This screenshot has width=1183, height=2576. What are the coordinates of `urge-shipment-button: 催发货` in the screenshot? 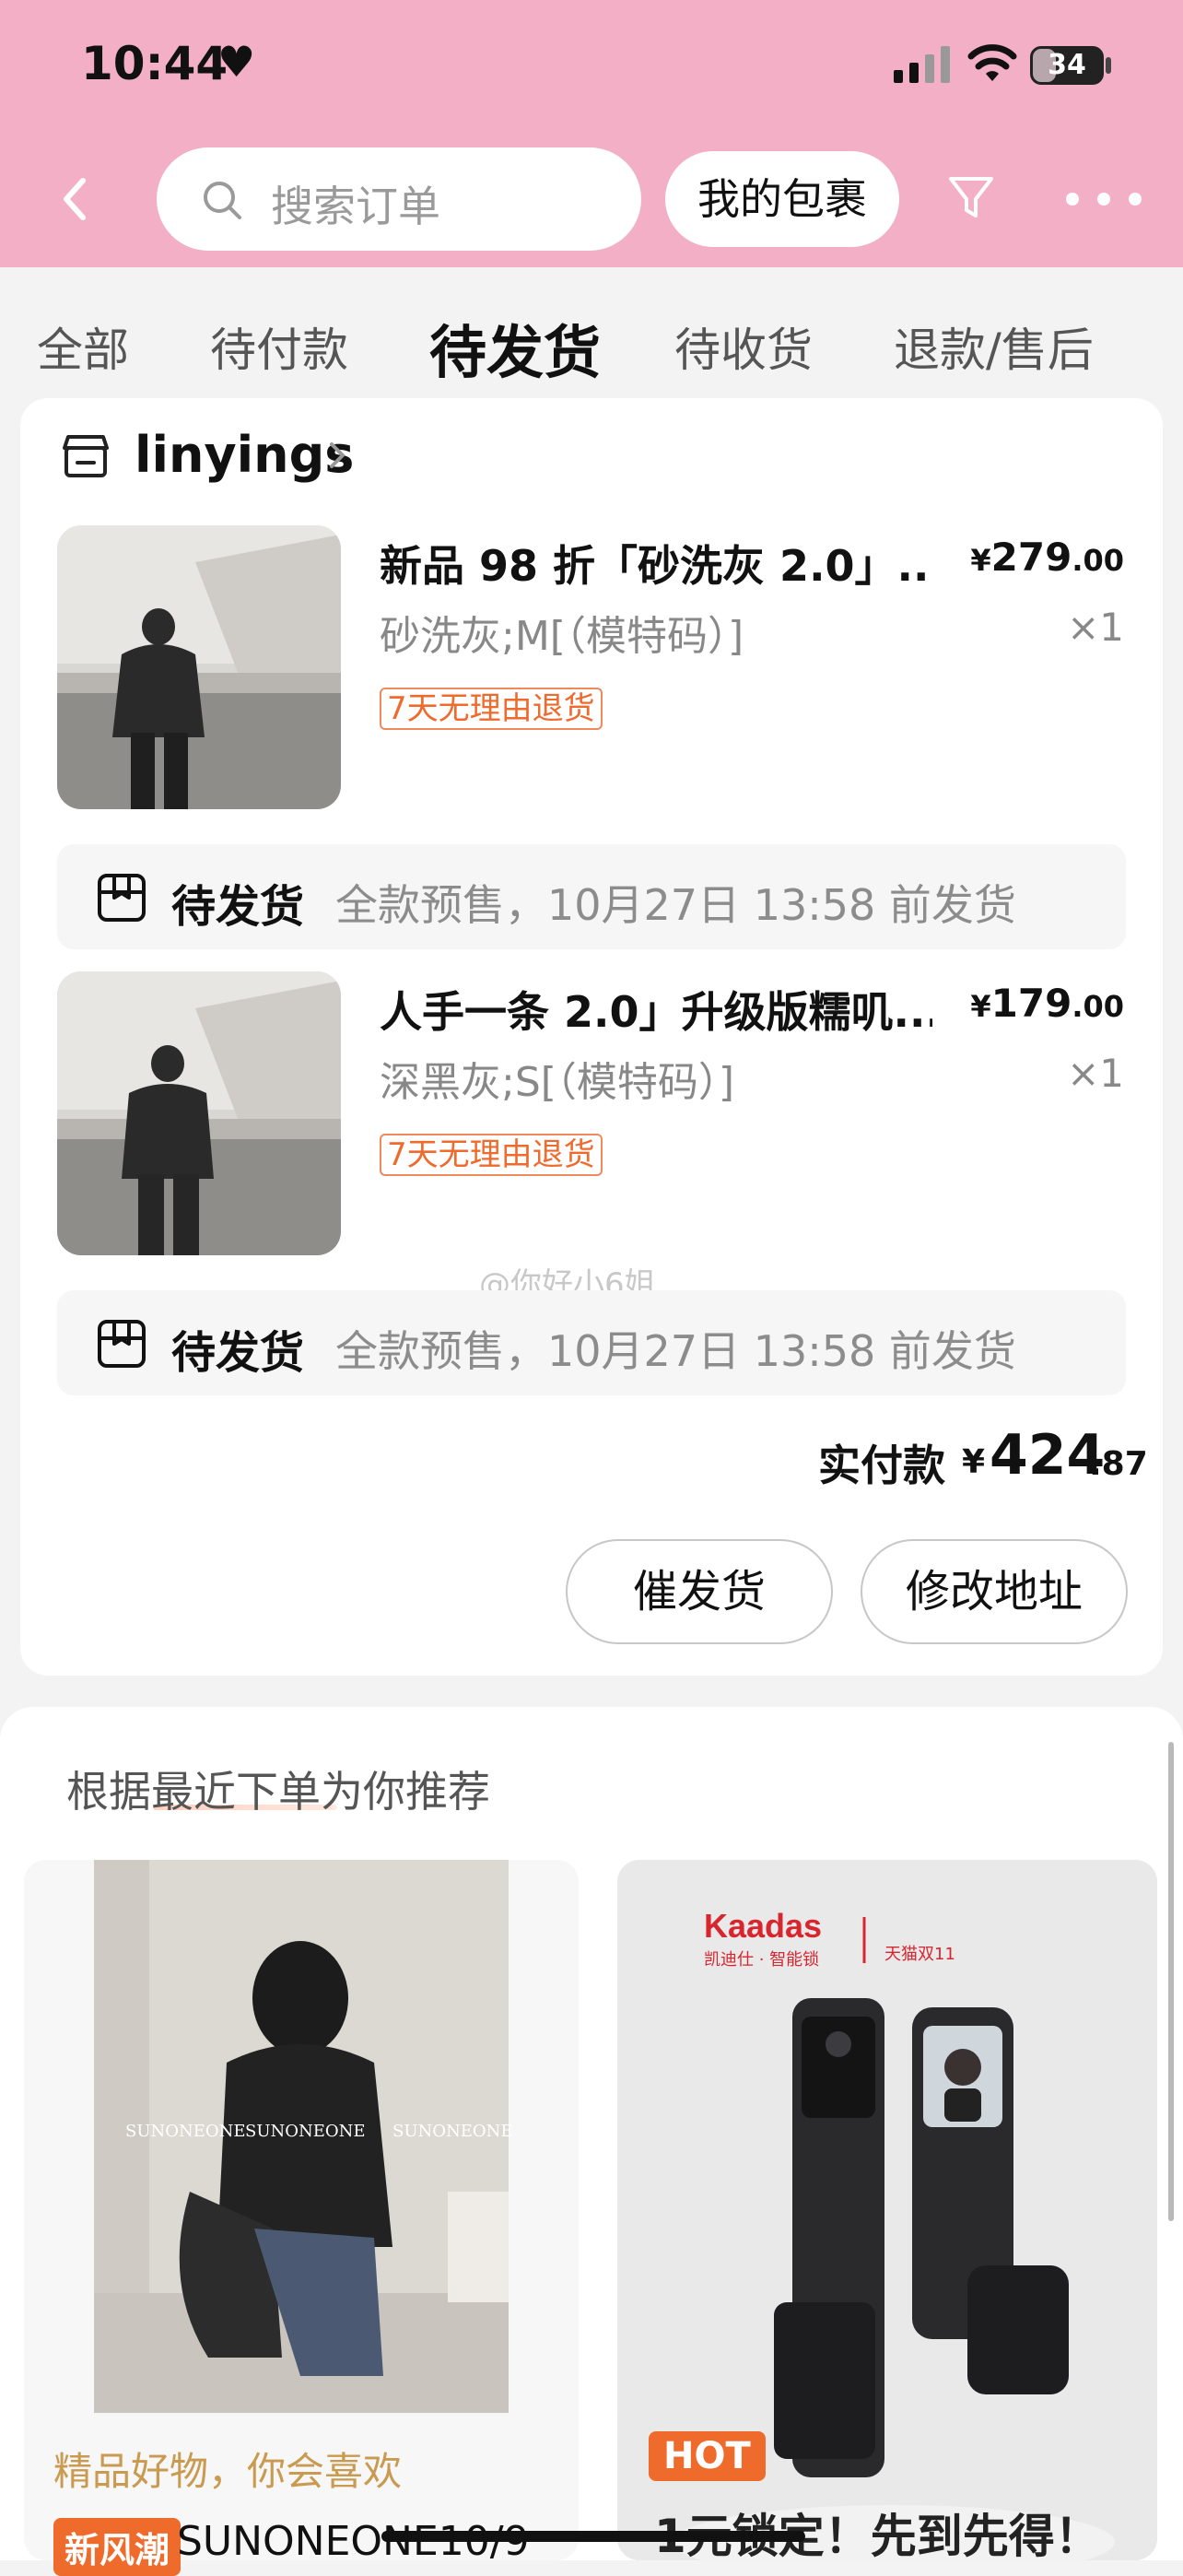 It's located at (700, 1591).